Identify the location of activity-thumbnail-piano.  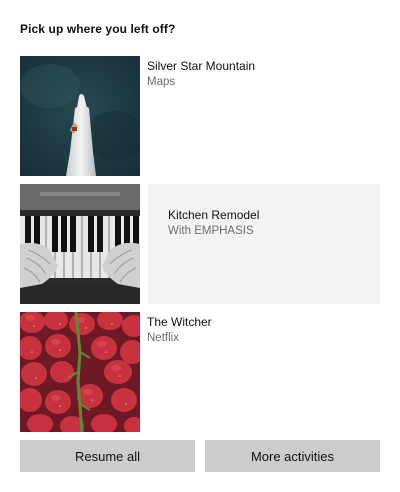
(80, 244).